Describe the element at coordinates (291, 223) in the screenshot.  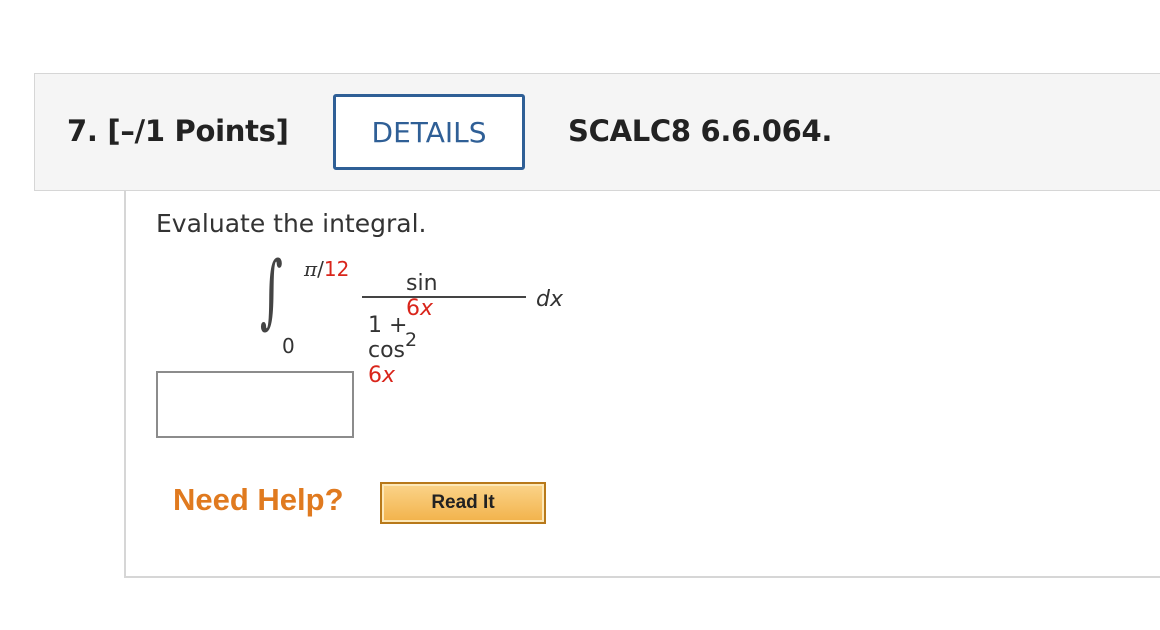
I see `question-prompt: Evaluate the integral.` at that location.